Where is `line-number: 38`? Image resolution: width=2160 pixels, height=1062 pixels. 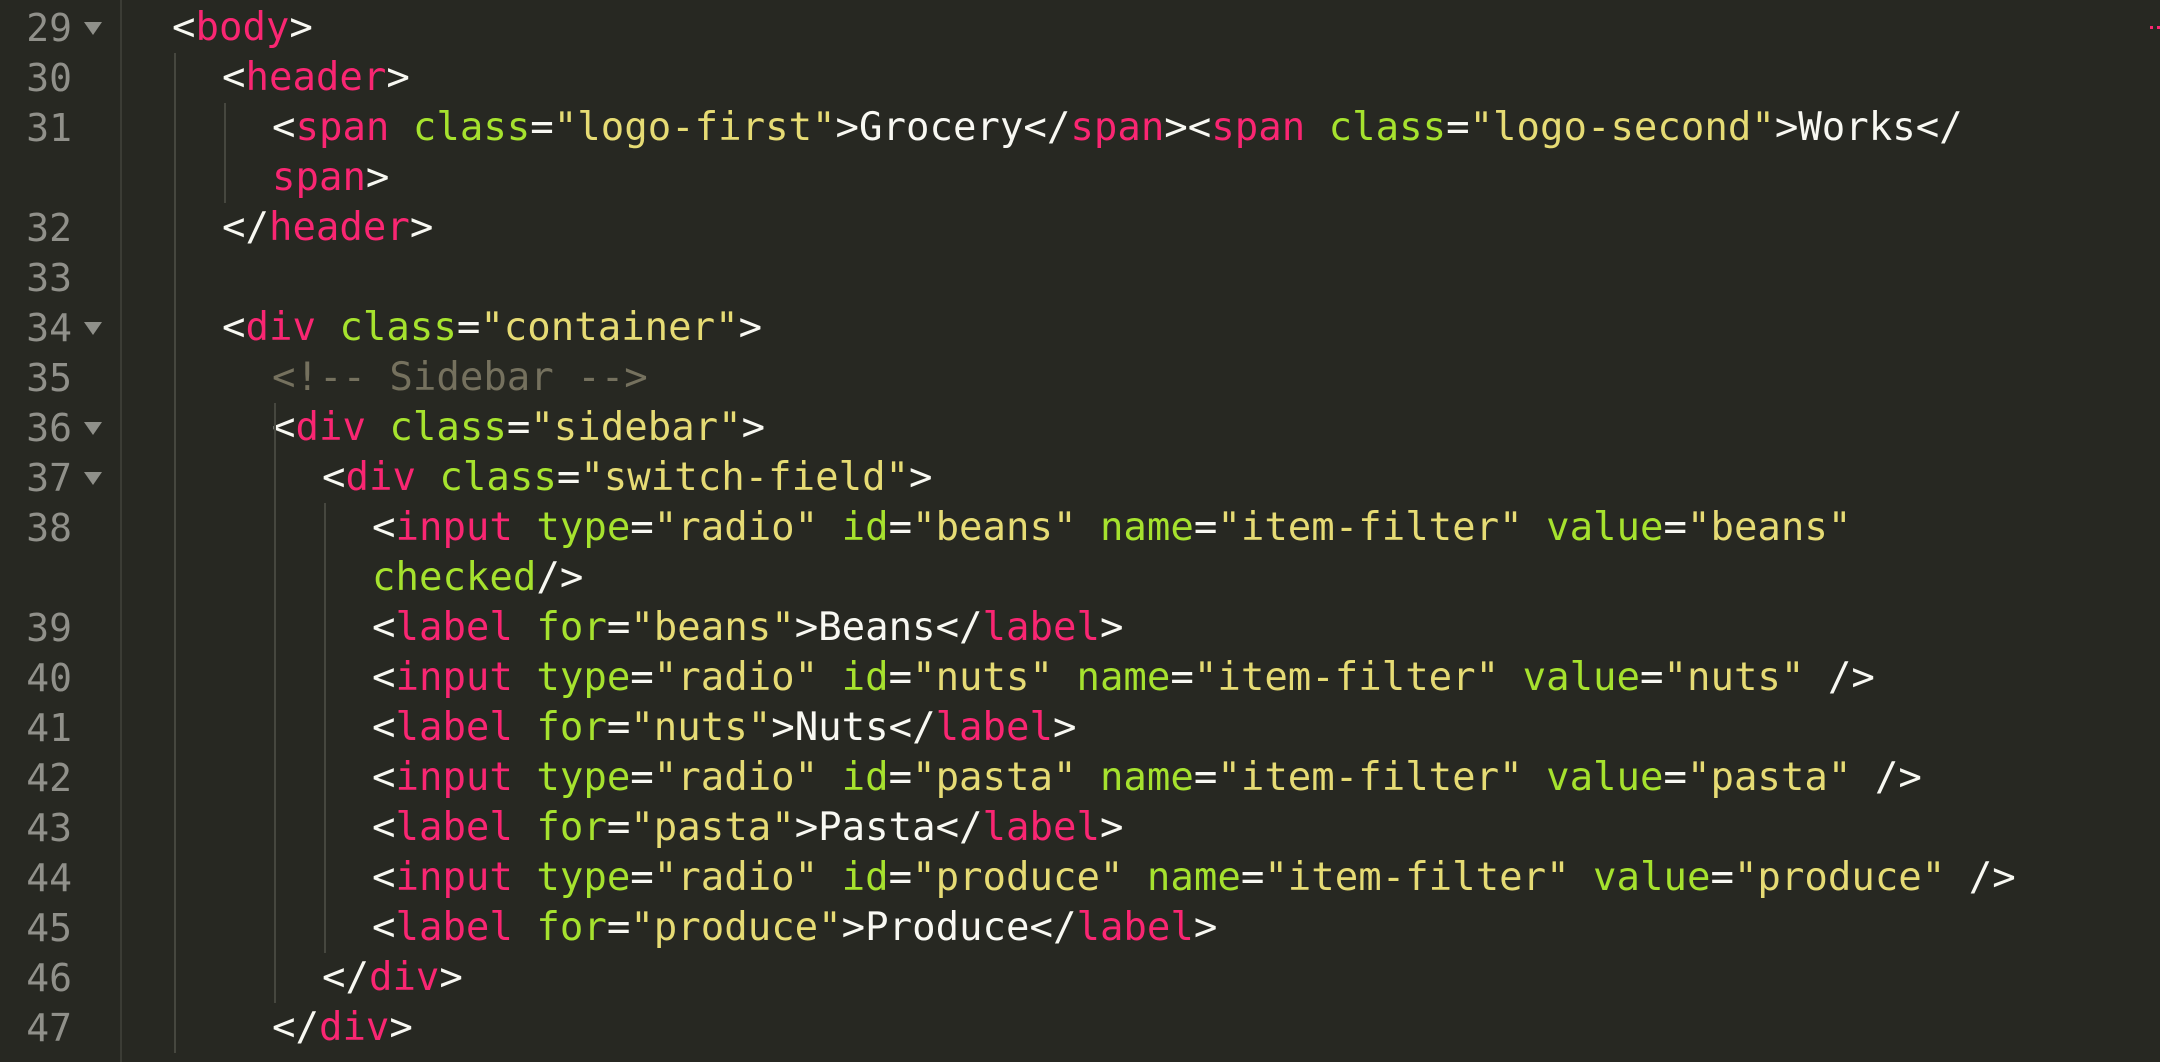
line-number: 38 is located at coordinates (49, 528).